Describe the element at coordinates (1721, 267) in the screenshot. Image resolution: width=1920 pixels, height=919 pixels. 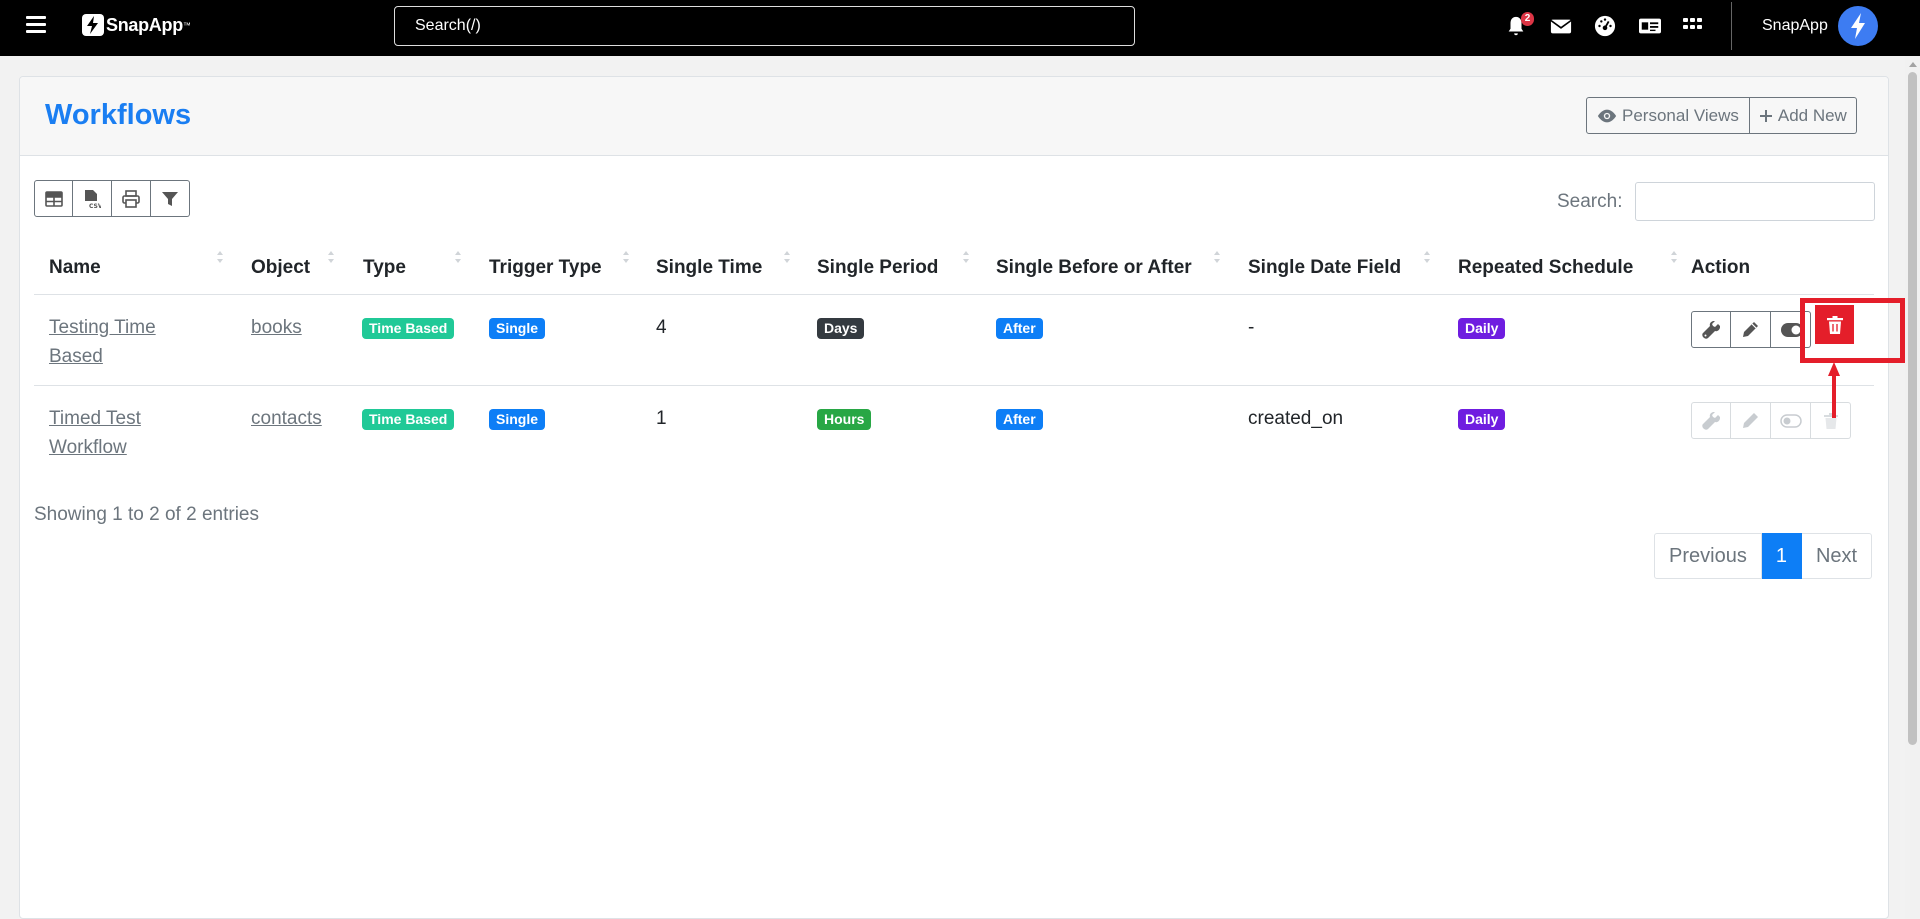
I see `column-header-action: Action` at that location.